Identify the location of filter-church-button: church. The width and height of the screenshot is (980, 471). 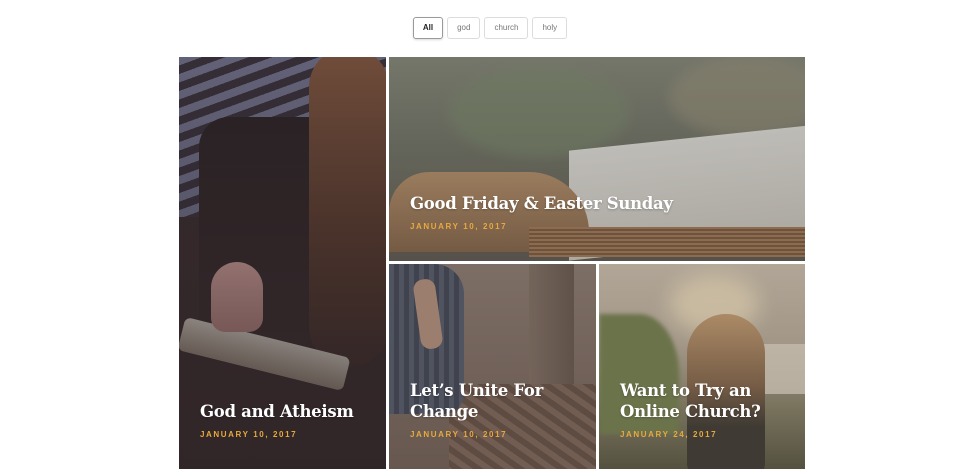
(506, 28).